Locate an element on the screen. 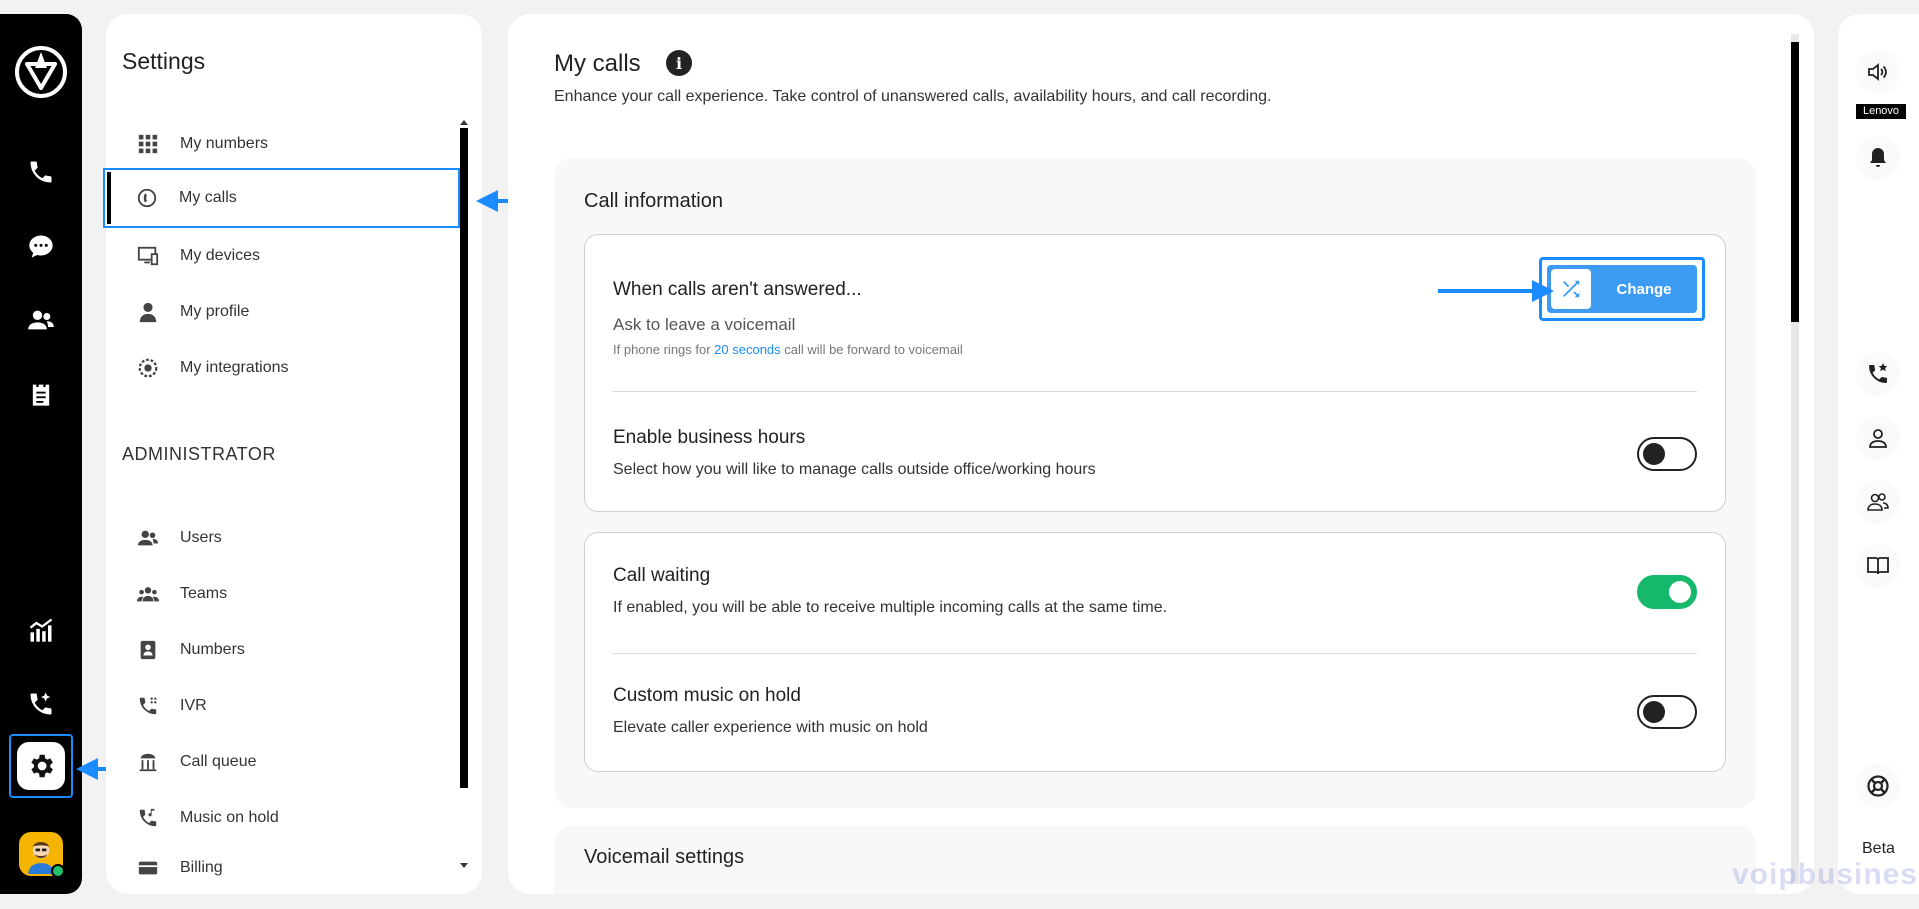 Image resolution: width=1919 pixels, height=909 pixels. nav-label: Numbers is located at coordinates (212, 649).